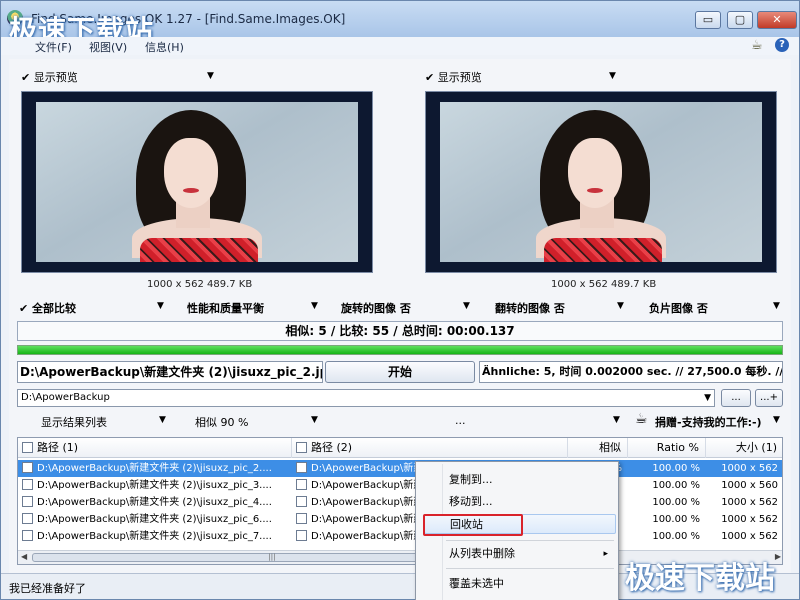 The image size is (800, 600). Describe the element at coordinates (459, 77) in the screenshot. I see `preview-toggle-right-label: 显示预览` at that location.